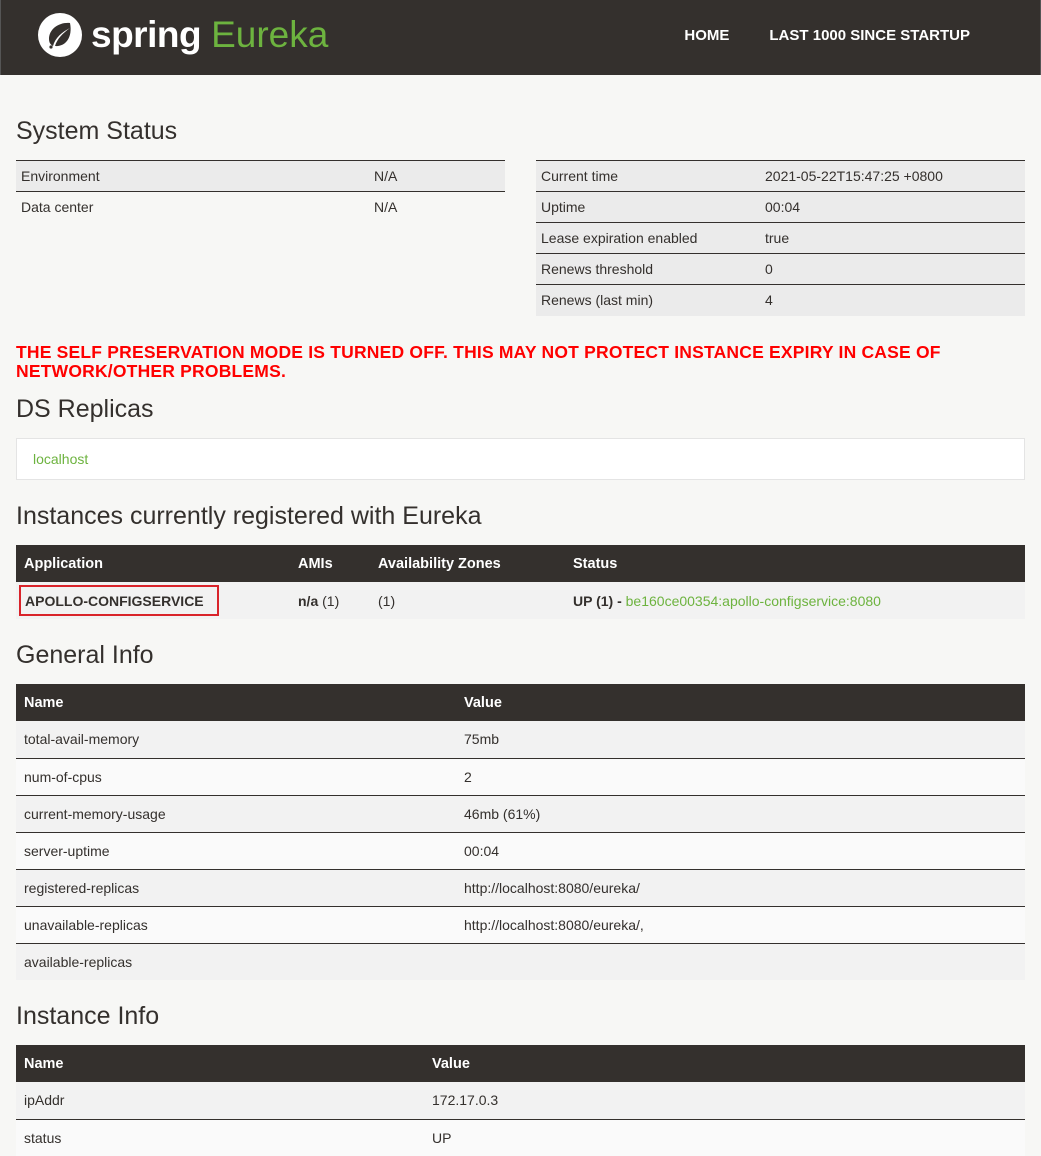 Image resolution: width=1041 pixels, height=1156 pixels. What do you see at coordinates (648, 269) in the screenshot?
I see `status-label: Renews threshold` at bounding box center [648, 269].